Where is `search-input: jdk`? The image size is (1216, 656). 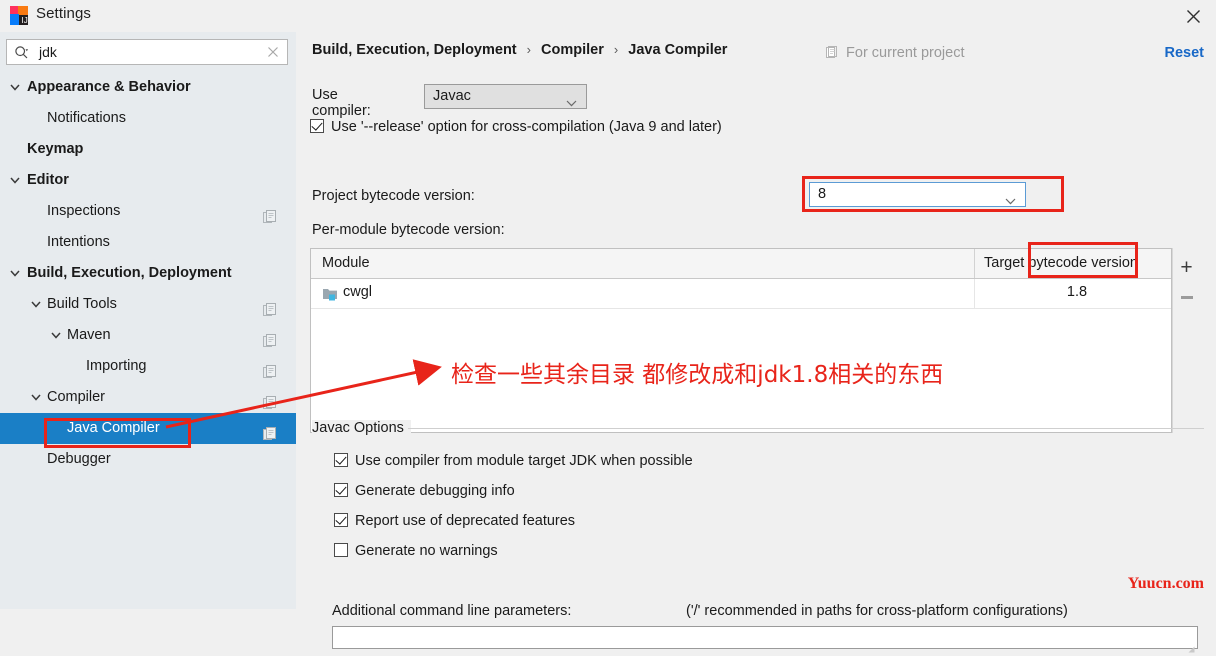 search-input: jdk is located at coordinates (147, 52).